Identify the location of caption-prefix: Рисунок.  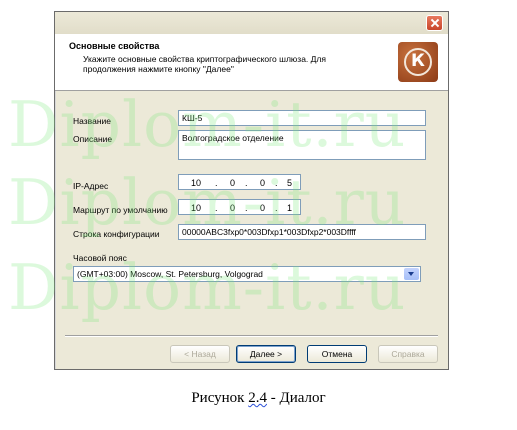
(220, 398).